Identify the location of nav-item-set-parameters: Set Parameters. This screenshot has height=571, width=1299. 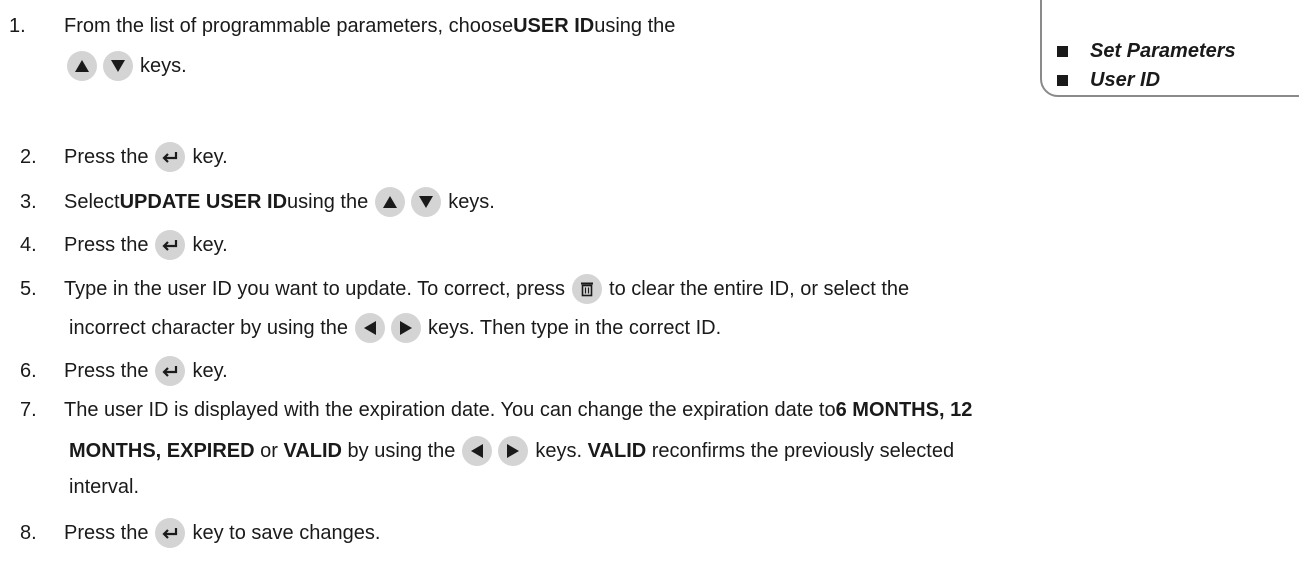
(1146, 51).